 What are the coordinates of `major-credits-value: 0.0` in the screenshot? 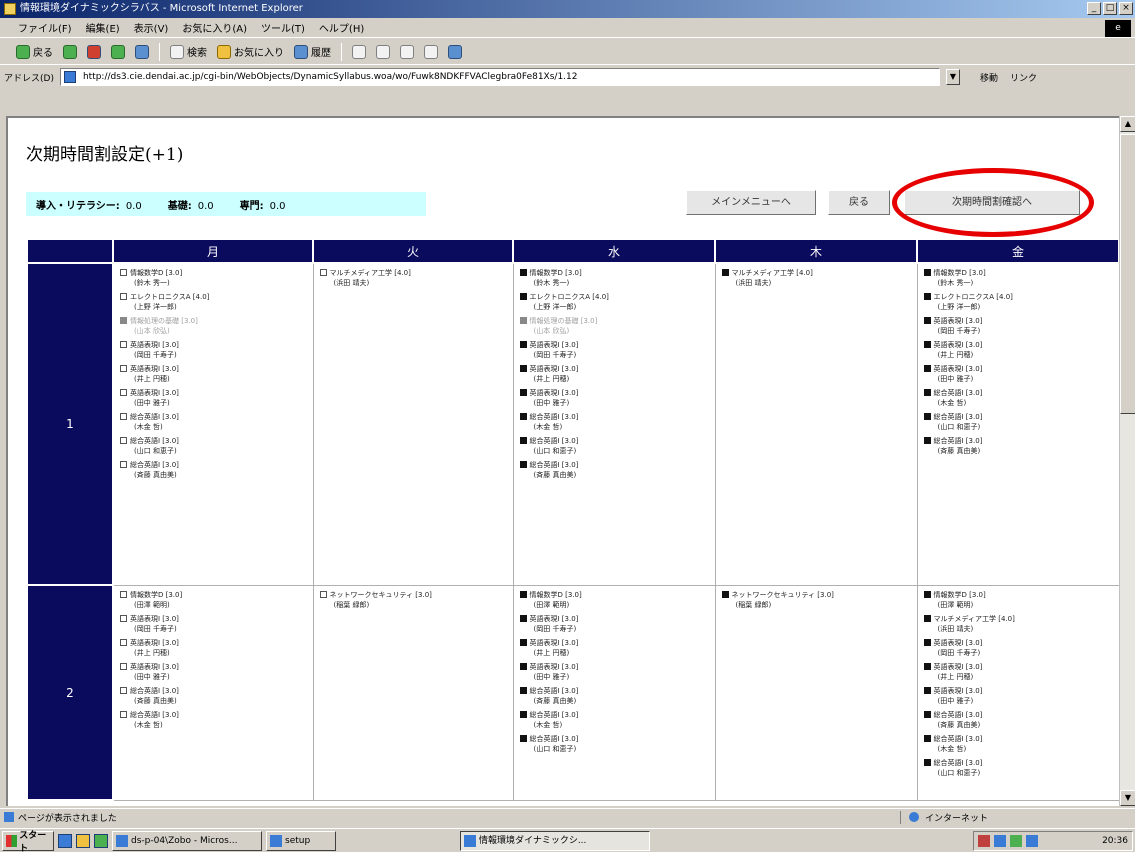 It's located at (277, 206).